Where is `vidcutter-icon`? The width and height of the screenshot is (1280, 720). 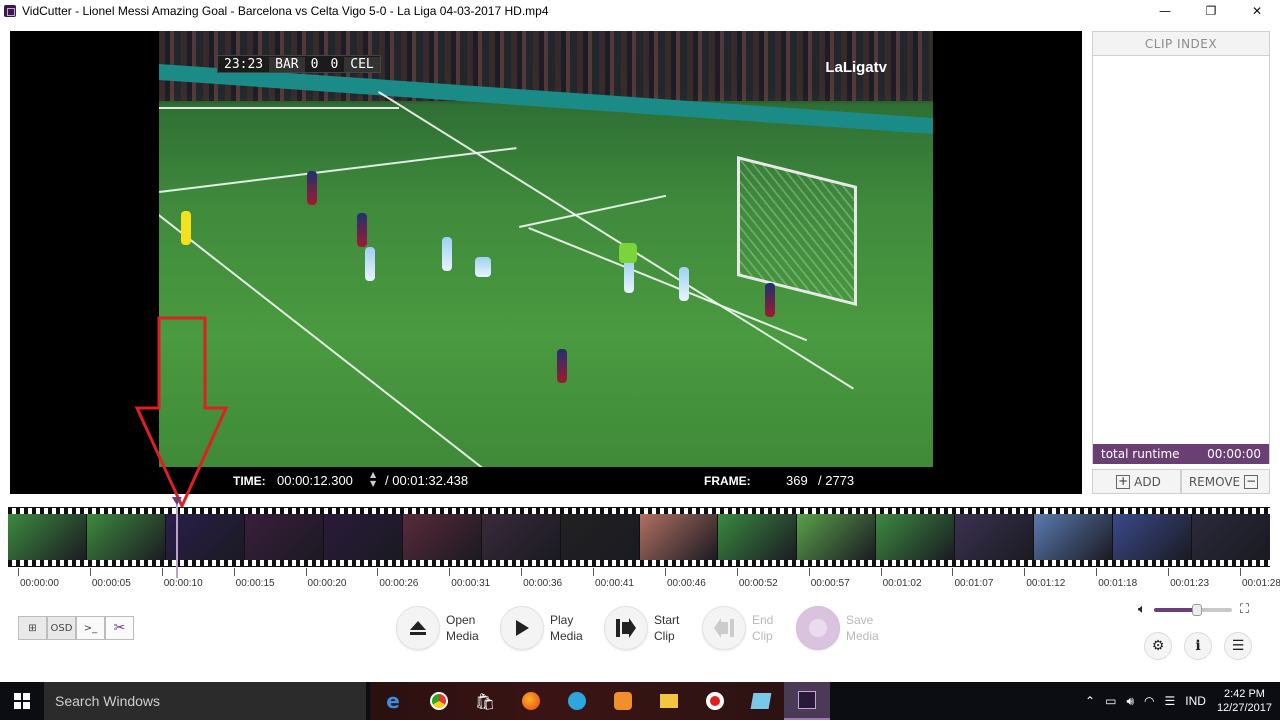
vidcutter-icon is located at coordinates (807, 700).